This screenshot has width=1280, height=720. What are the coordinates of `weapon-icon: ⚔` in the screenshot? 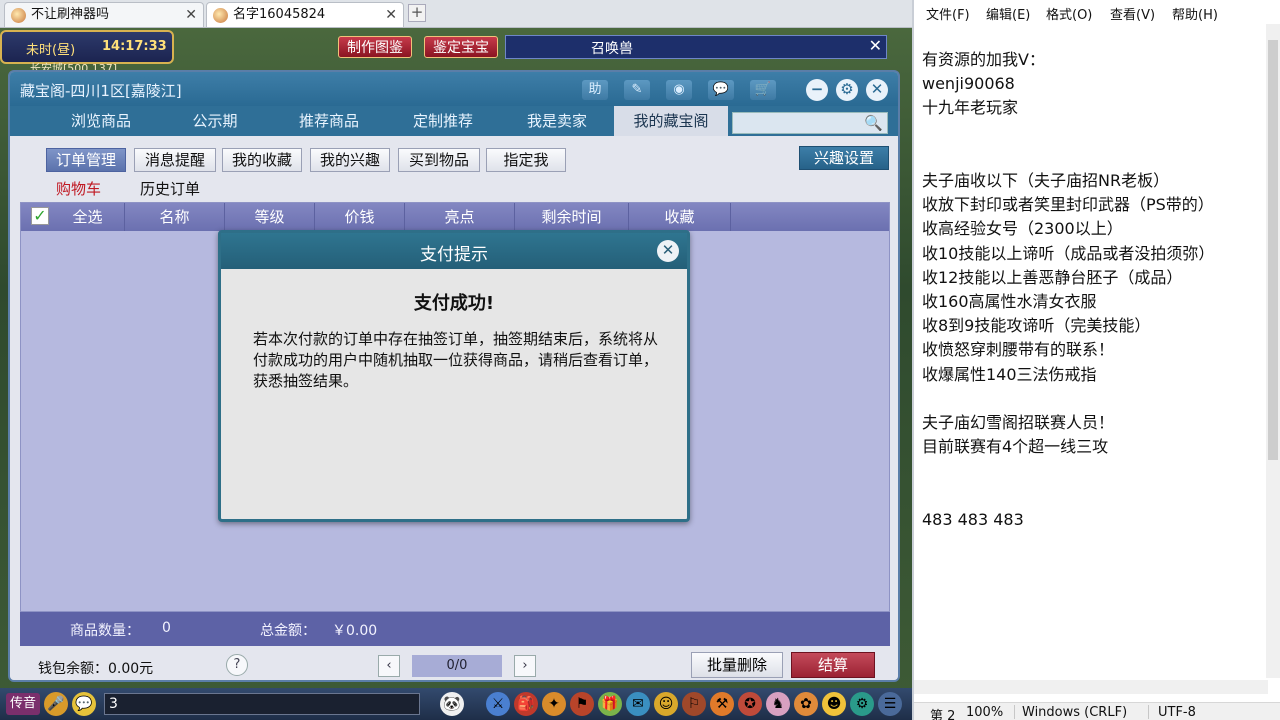 It's located at (498, 704).